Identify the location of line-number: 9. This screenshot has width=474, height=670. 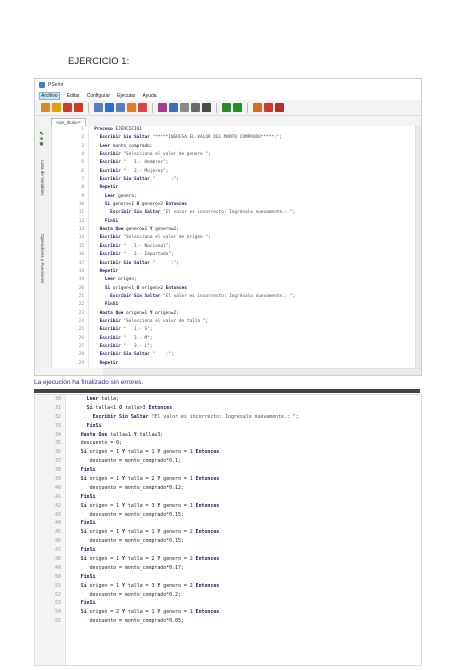
(82, 196).